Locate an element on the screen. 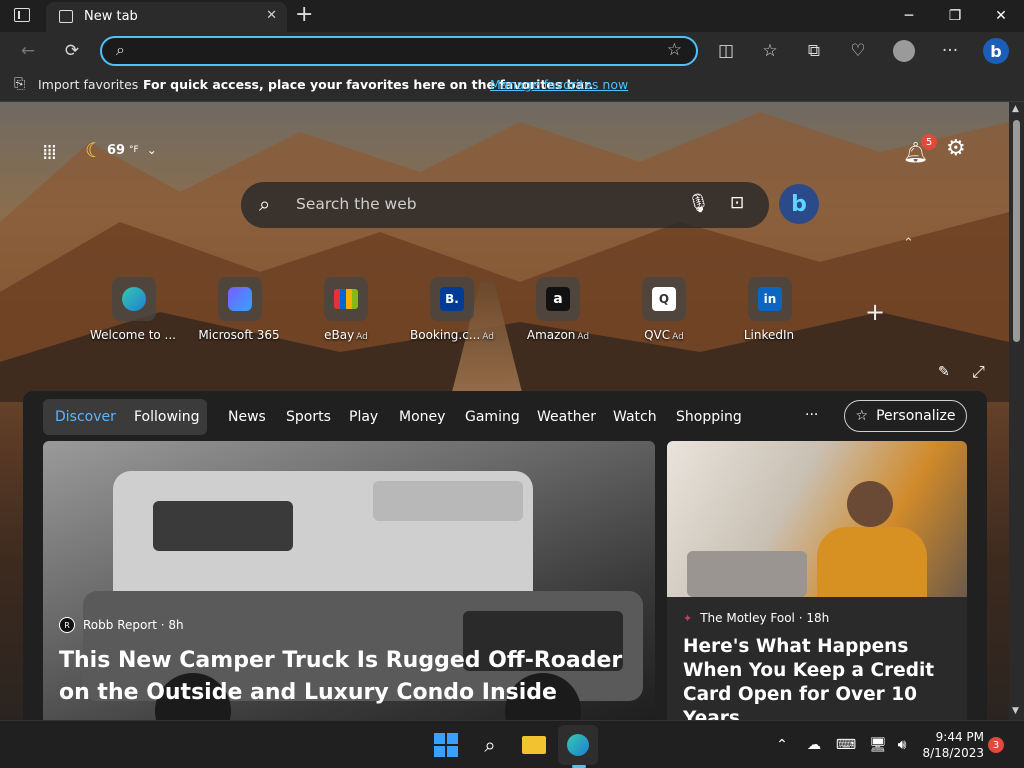  restore-button: ❐ is located at coordinates (955, 16).